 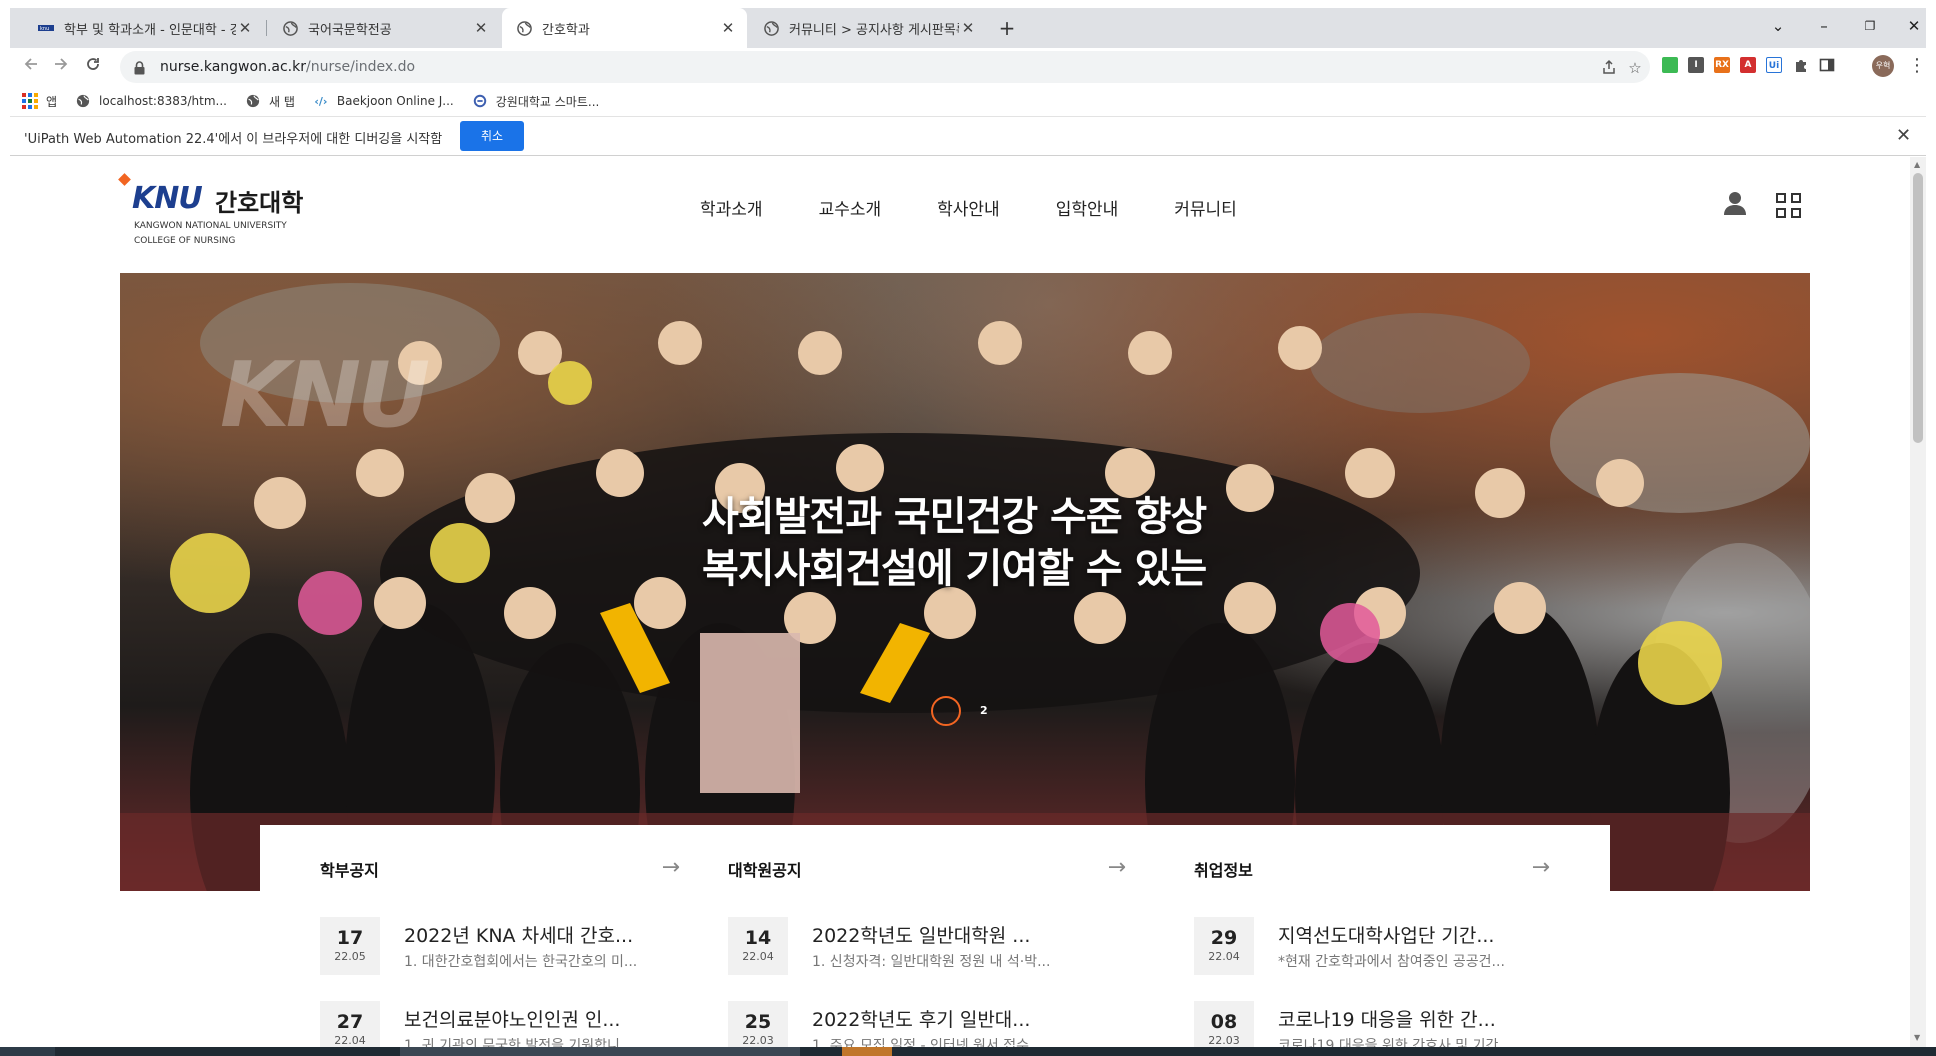 What do you see at coordinates (492, 136) in the screenshot?
I see `cancel-debug-button: 취소` at bounding box center [492, 136].